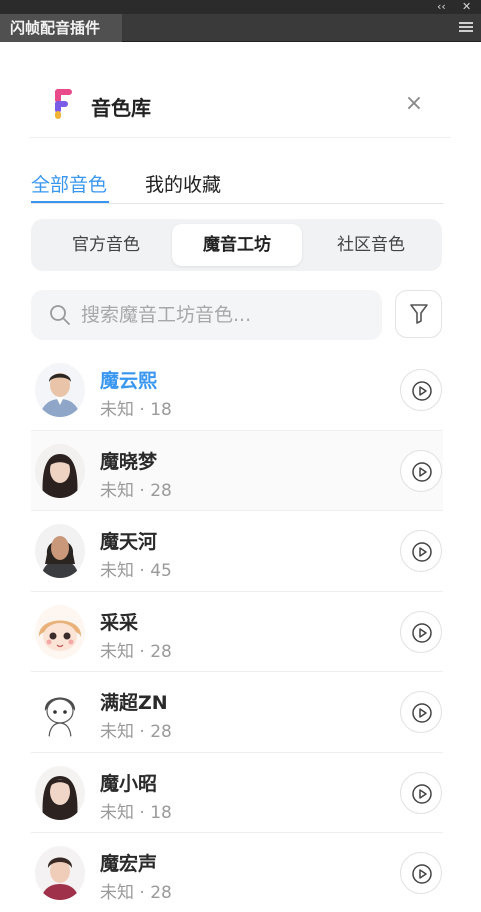 The height and width of the screenshot is (912, 481). What do you see at coordinates (414, 104) in the screenshot?
I see `close-icon: ×` at bounding box center [414, 104].